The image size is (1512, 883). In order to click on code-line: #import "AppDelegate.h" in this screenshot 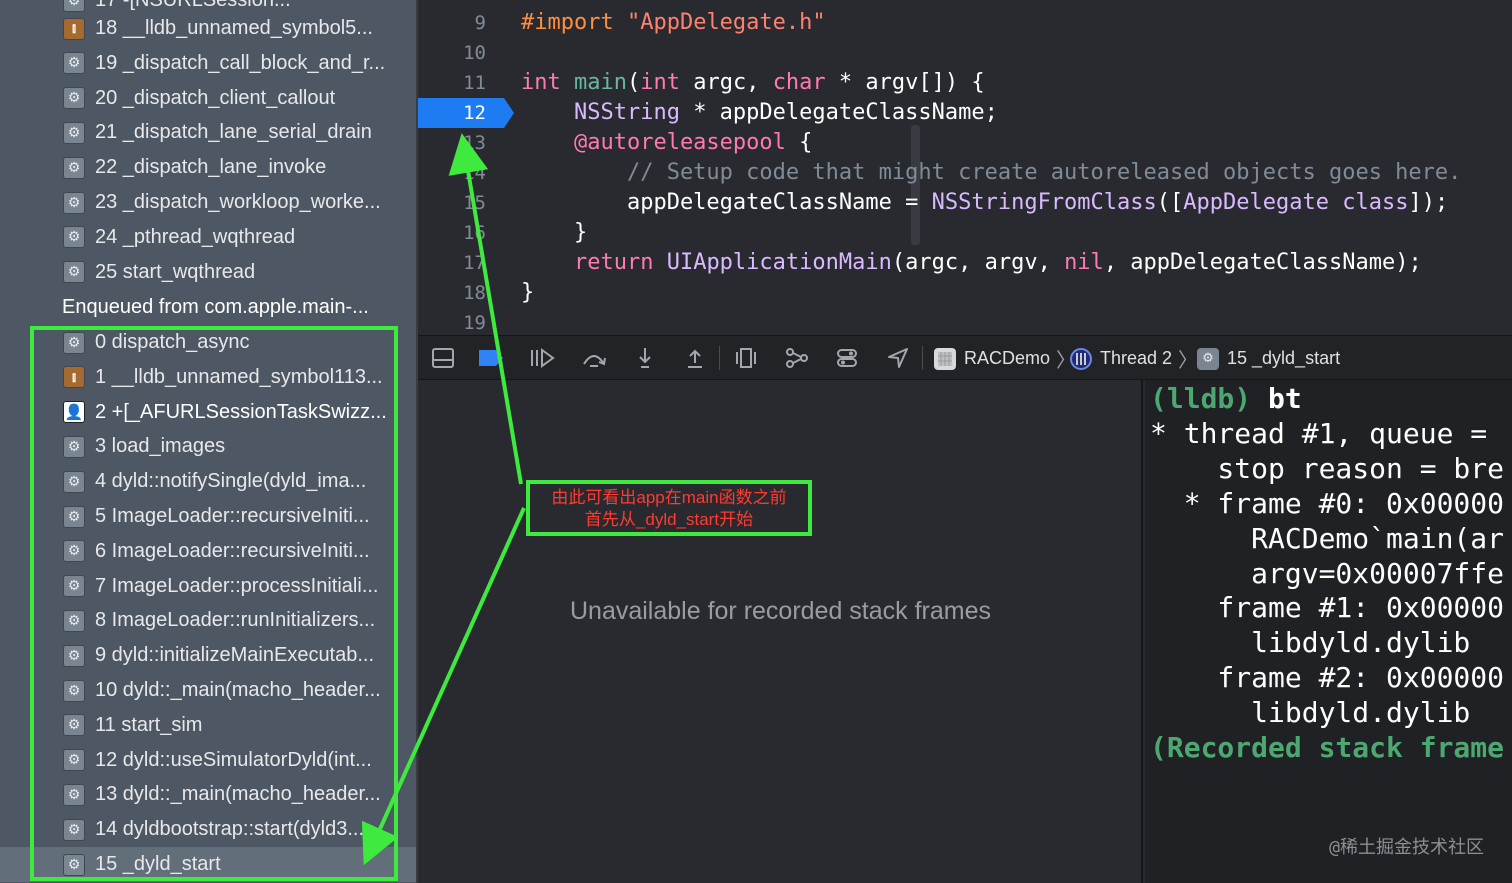, I will do `click(673, 23)`.